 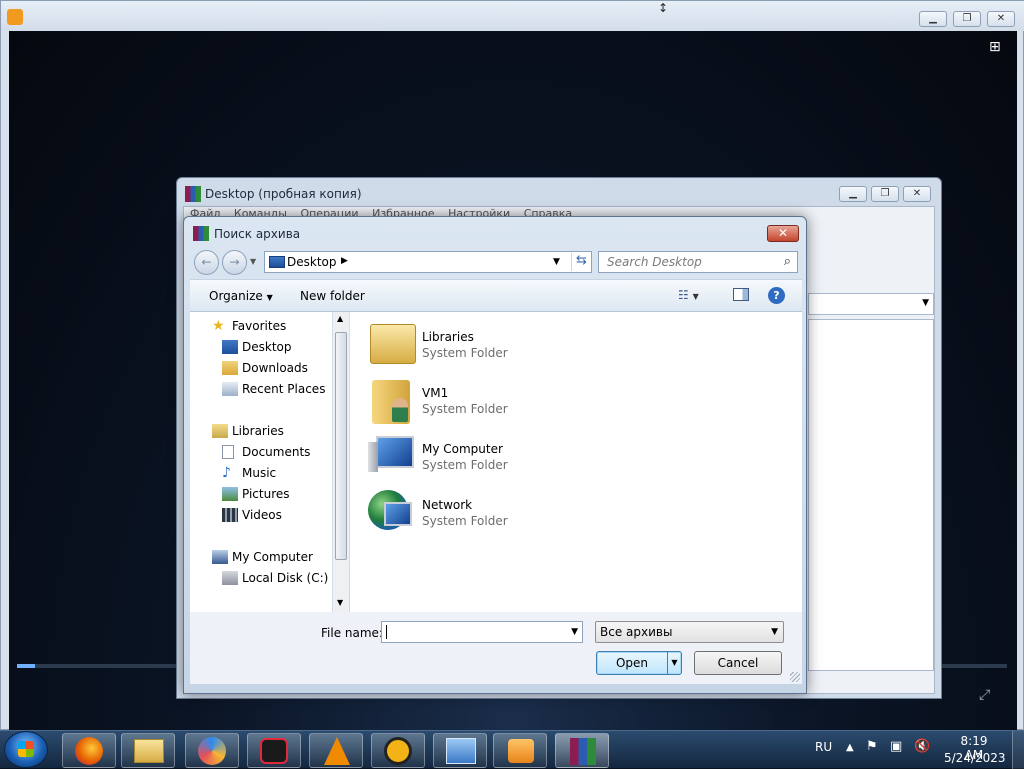 What do you see at coordinates (872, 746) in the screenshot?
I see `action-center-flag-icon: ⚑` at bounding box center [872, 746].